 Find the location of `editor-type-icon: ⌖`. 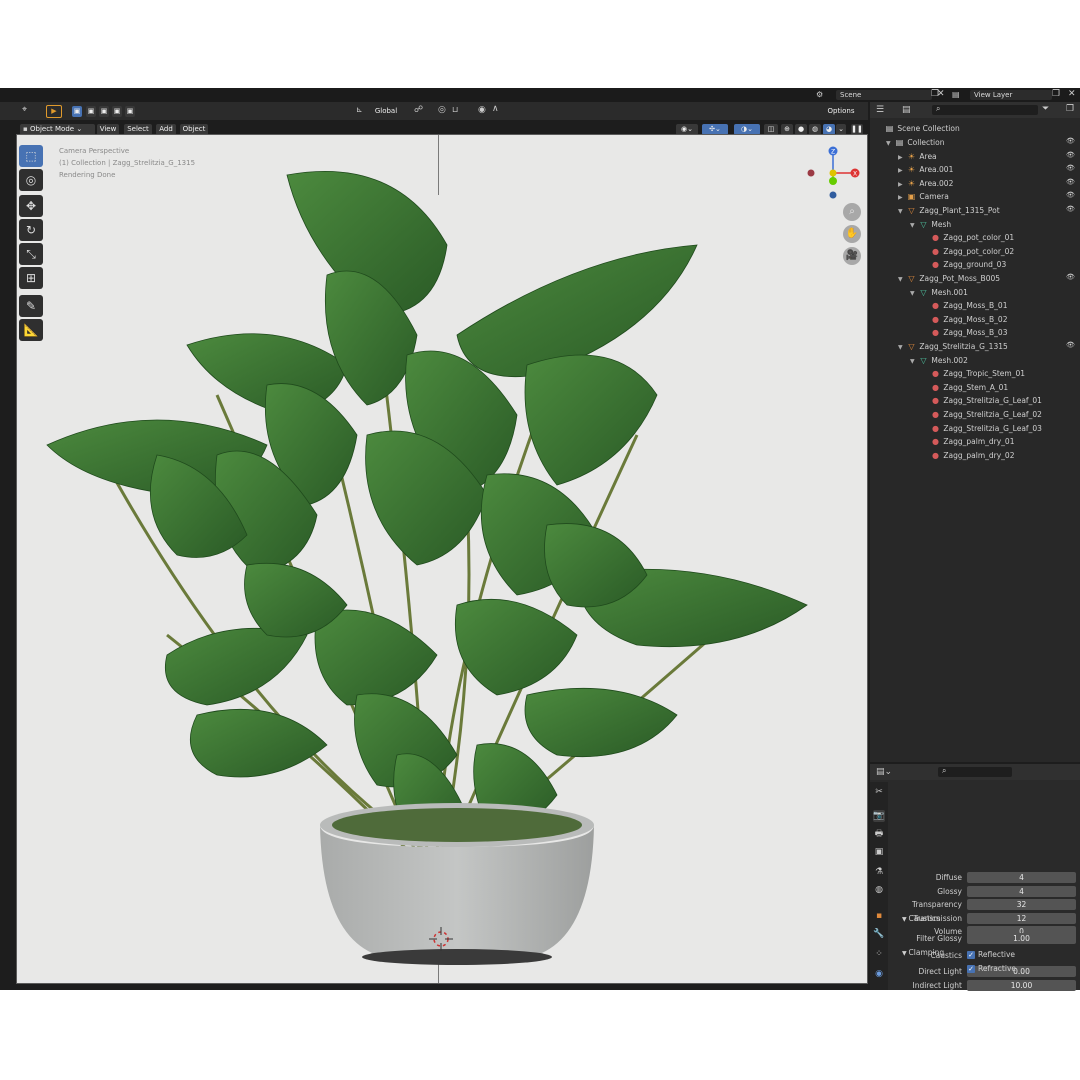

editor-type-icon: ⌖ is located at coordinates (24, 110).